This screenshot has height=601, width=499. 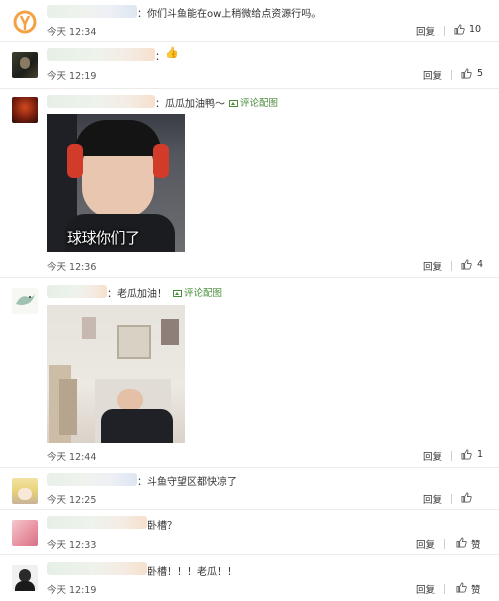 I want to click on comment-text: ：你们斗鱼能在ow上稍微给点资源行吗。, so click(x=229, y=14).